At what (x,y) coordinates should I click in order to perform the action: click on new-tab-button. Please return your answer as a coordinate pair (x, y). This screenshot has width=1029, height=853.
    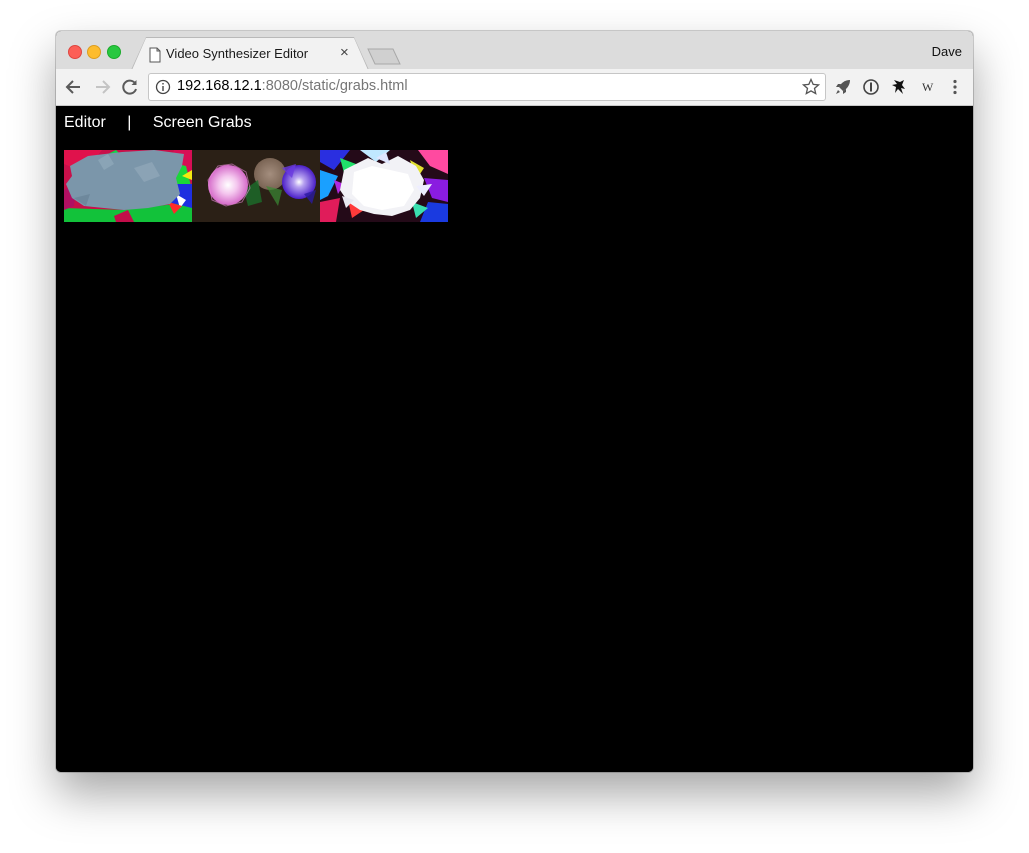
    Looking at the image, I should click on (384, 56).